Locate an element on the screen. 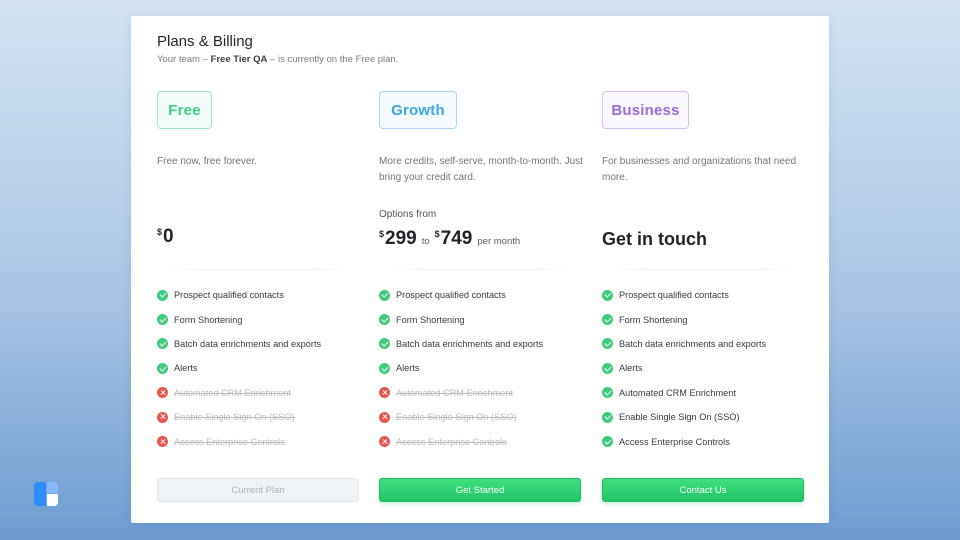  plan-price: $ 299 to $ 749 per month is located at coordinates (449, 239).